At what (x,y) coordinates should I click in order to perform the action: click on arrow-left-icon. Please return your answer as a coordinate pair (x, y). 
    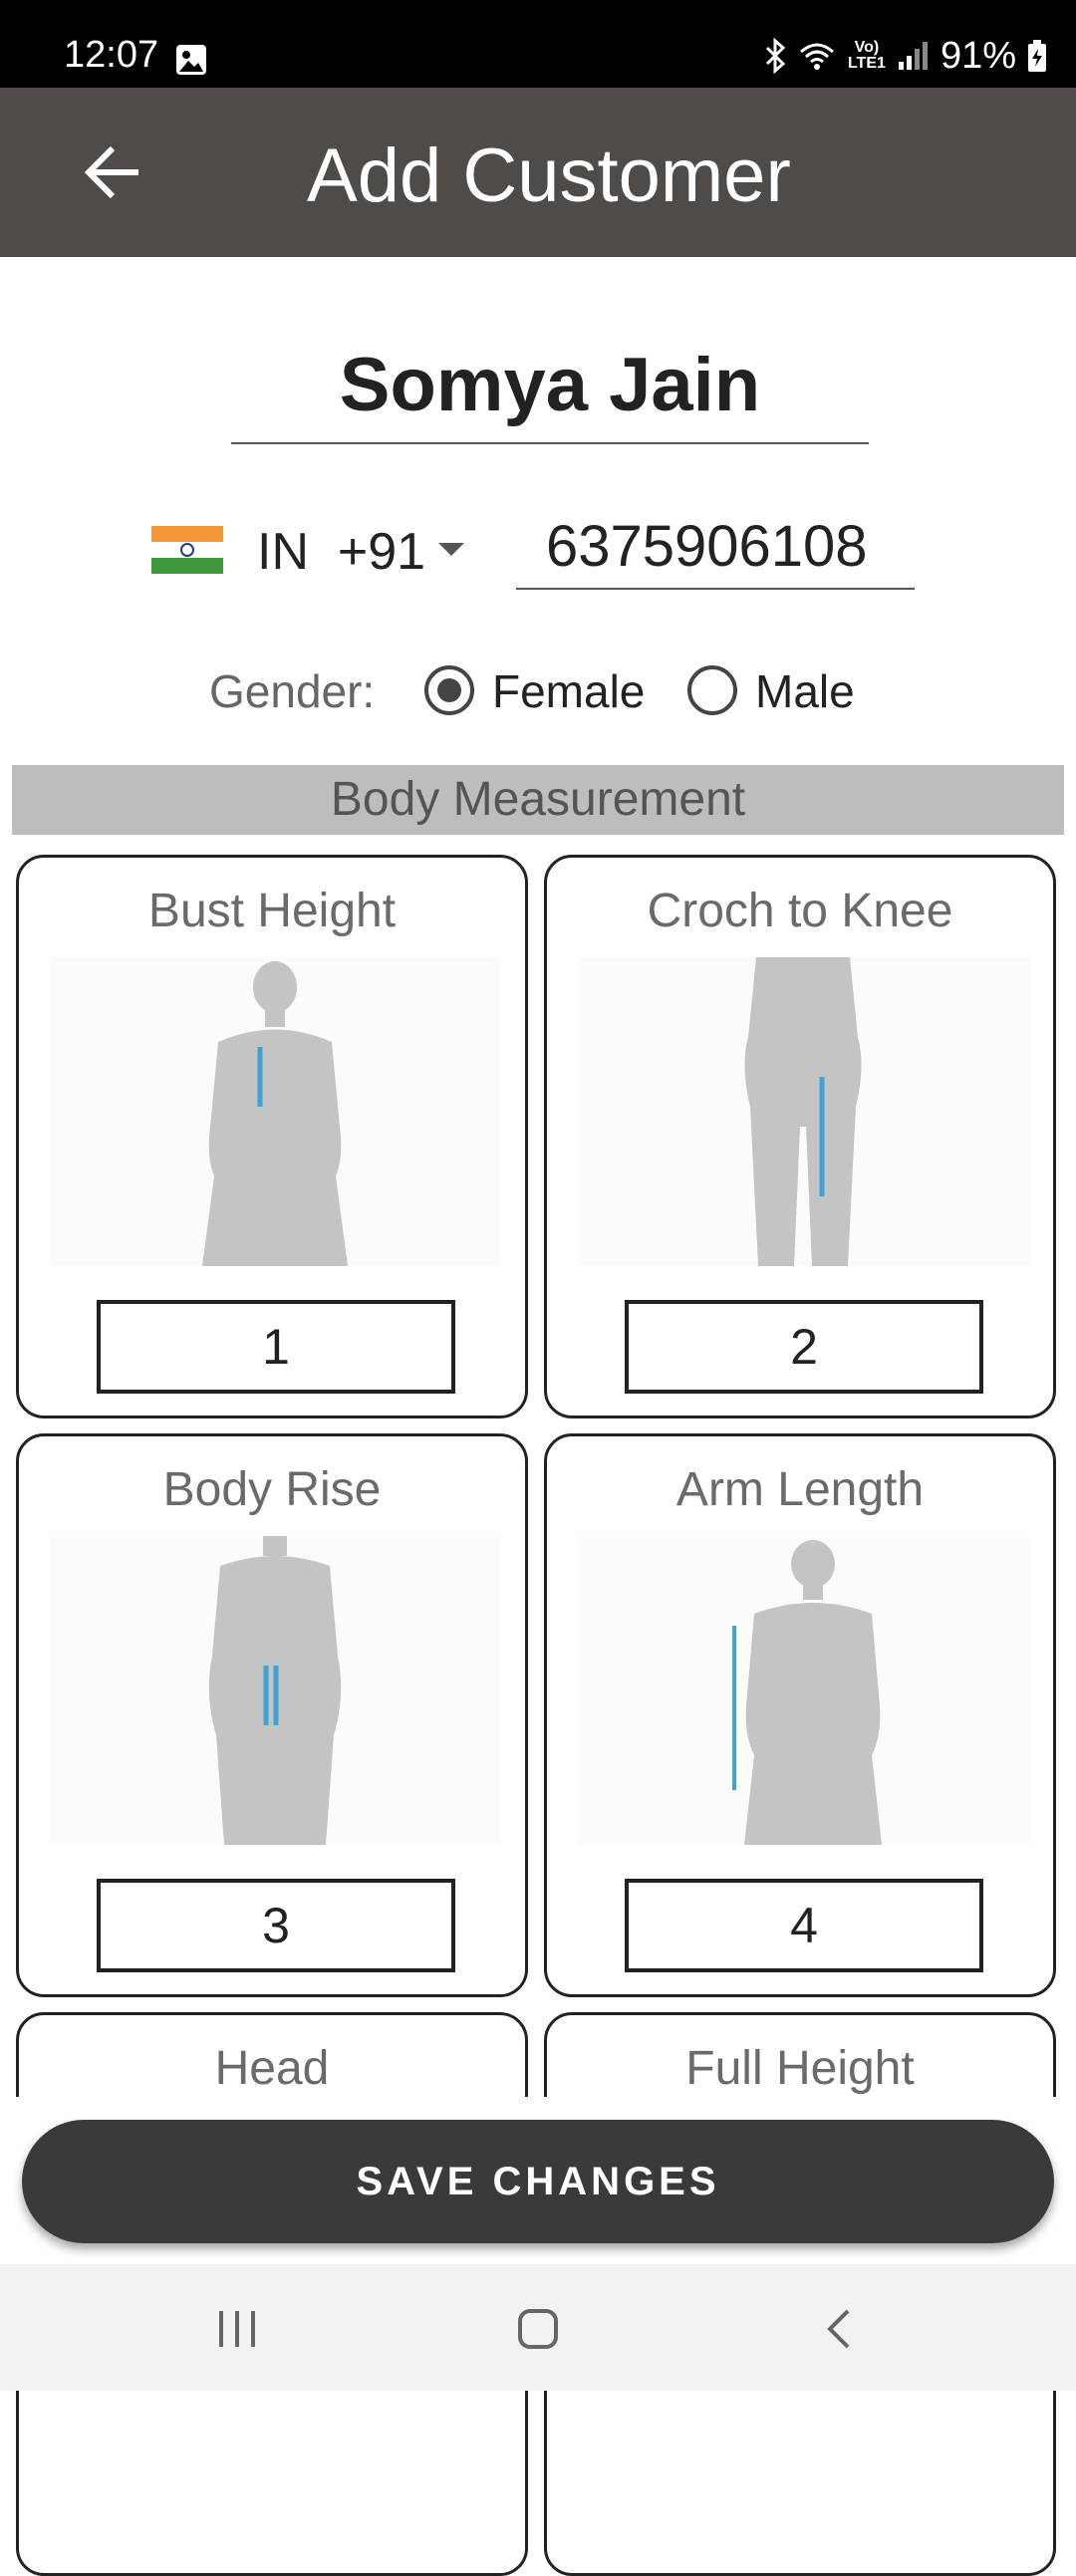
    Looking at the image, I should click on (111, 172).